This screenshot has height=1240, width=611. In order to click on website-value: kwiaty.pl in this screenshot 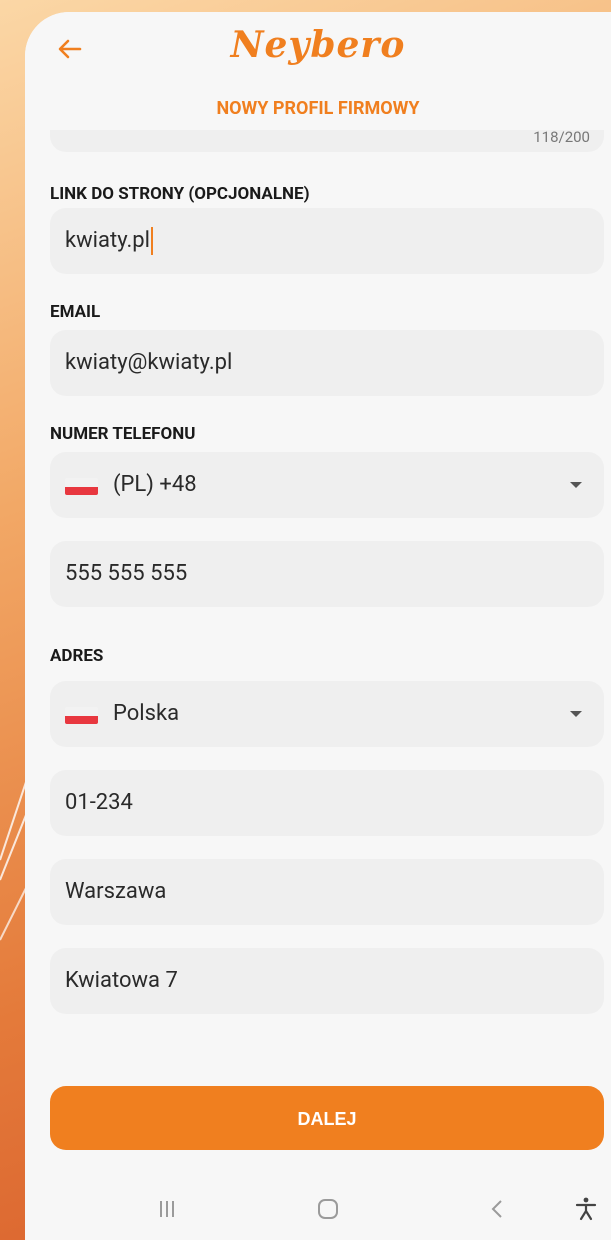, I will do `click(107, 240)`.